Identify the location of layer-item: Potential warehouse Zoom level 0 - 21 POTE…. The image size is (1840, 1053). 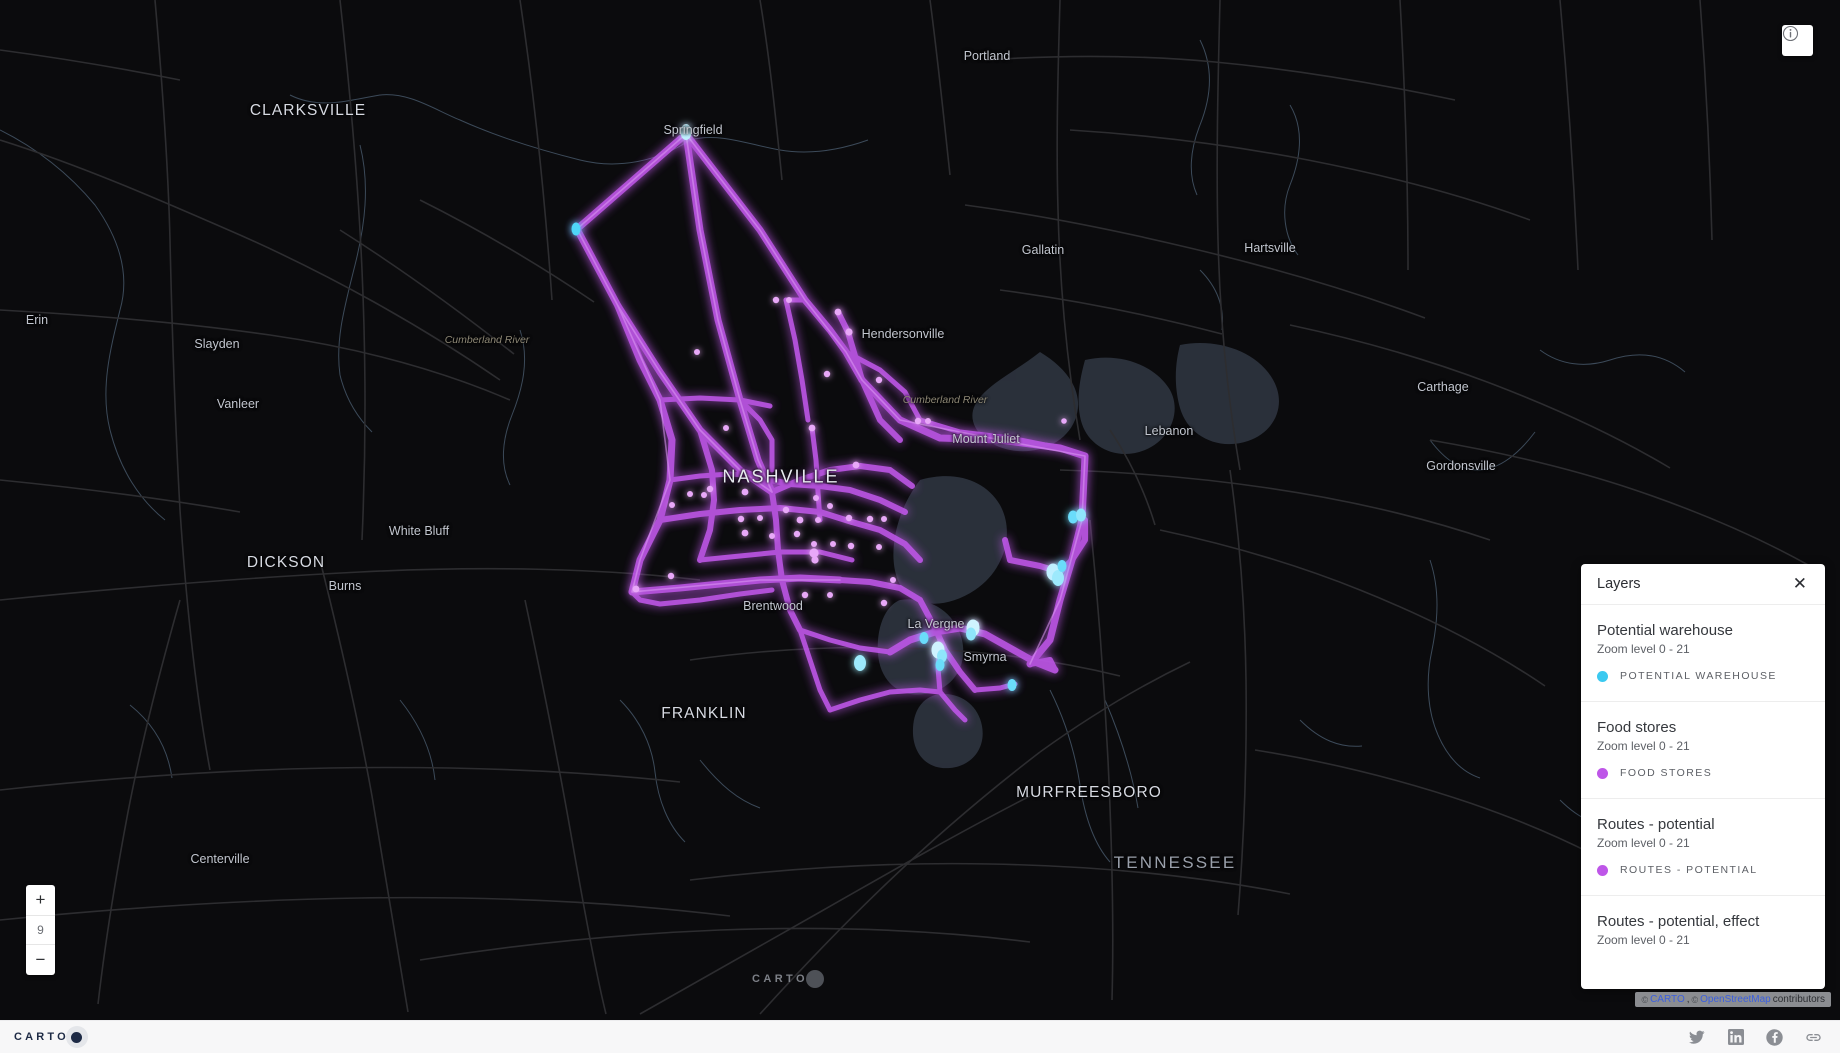
(1703, 653).